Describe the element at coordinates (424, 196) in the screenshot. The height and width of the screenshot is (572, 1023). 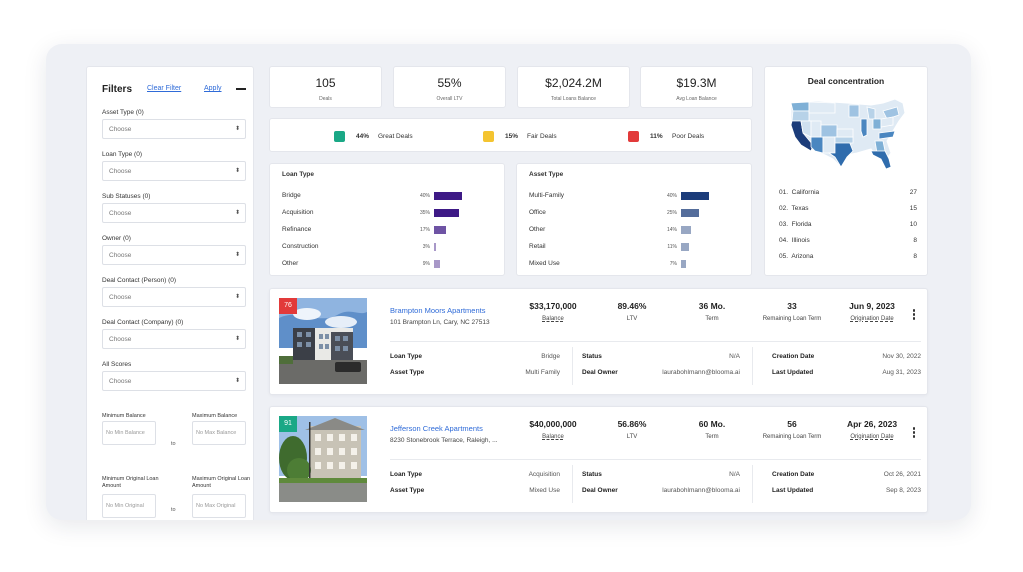
I see `breakdown-pct: 40%` at that location.